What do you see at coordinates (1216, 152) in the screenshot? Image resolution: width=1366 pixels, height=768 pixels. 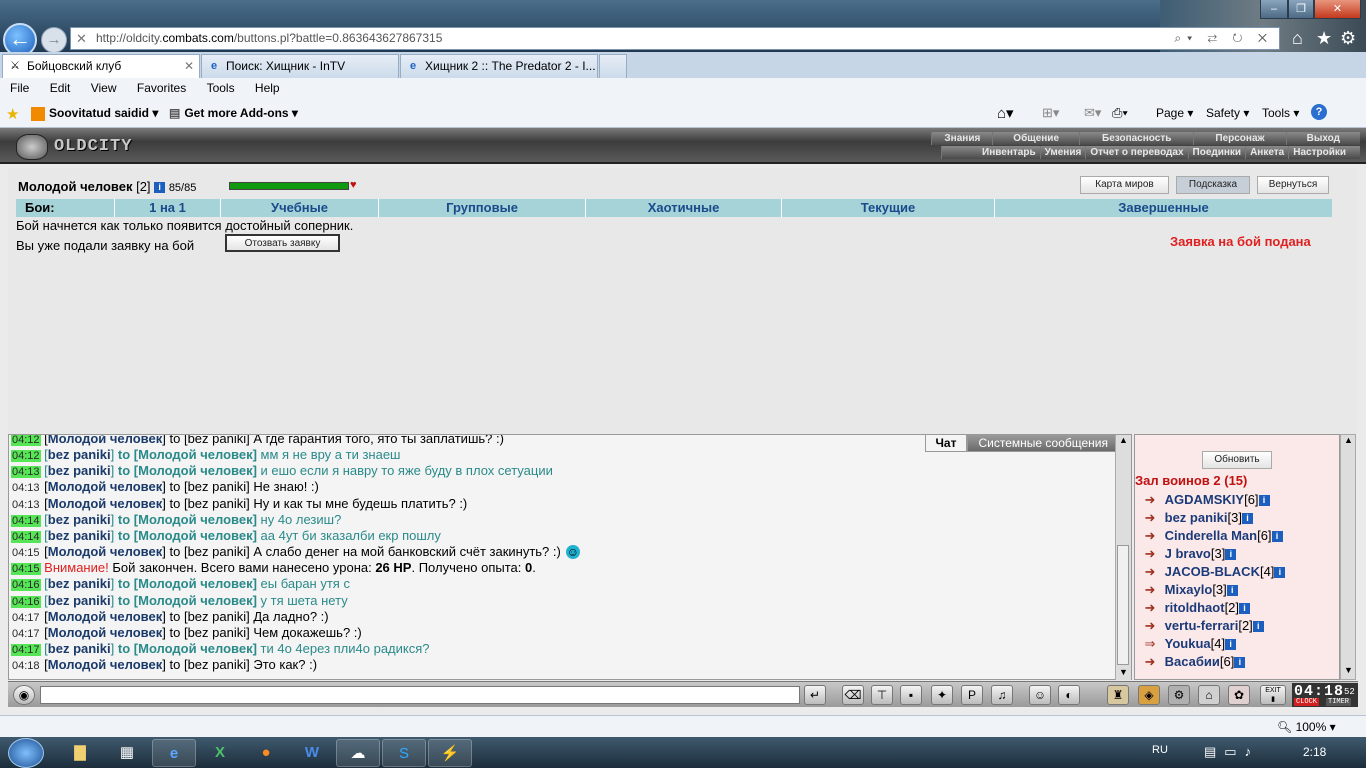 I see `menu-duels: Поединки` at bounding box center [1216, 152].